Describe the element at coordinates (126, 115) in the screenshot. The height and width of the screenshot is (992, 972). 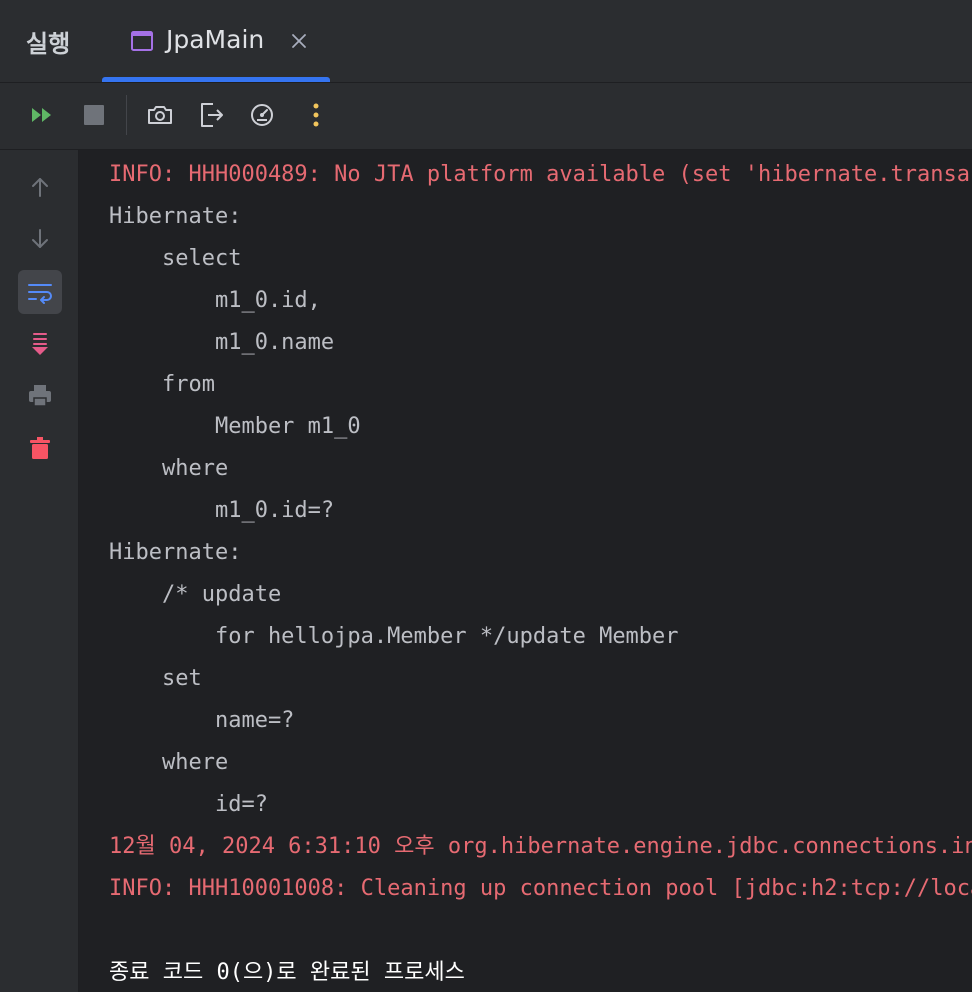
I see `toolbar-separator` at that location.